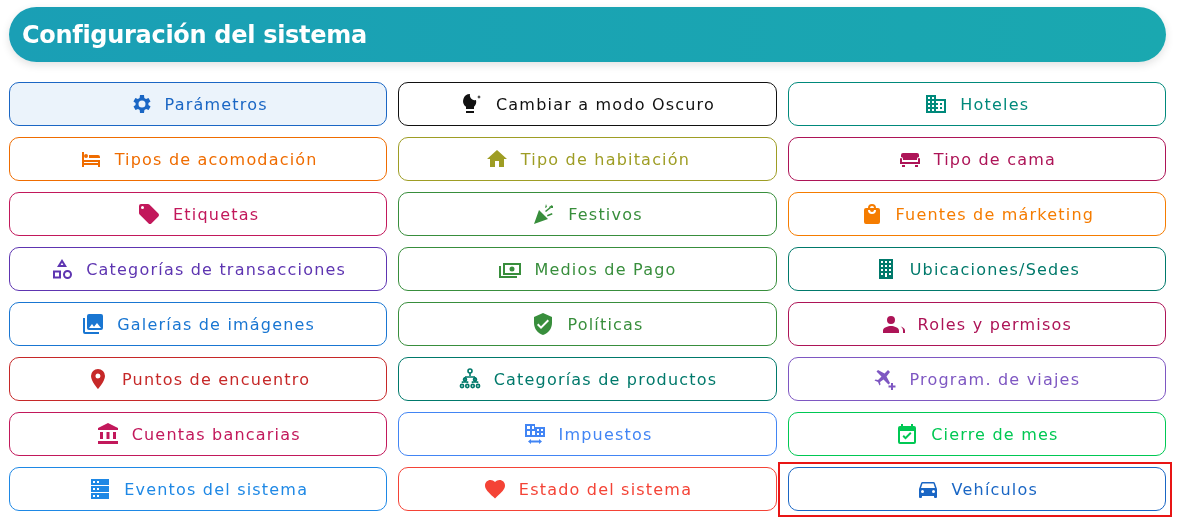 This screenshot has width=1178, height=525. I want to click on menu-button: Estado del sistema, so click(587, 489).